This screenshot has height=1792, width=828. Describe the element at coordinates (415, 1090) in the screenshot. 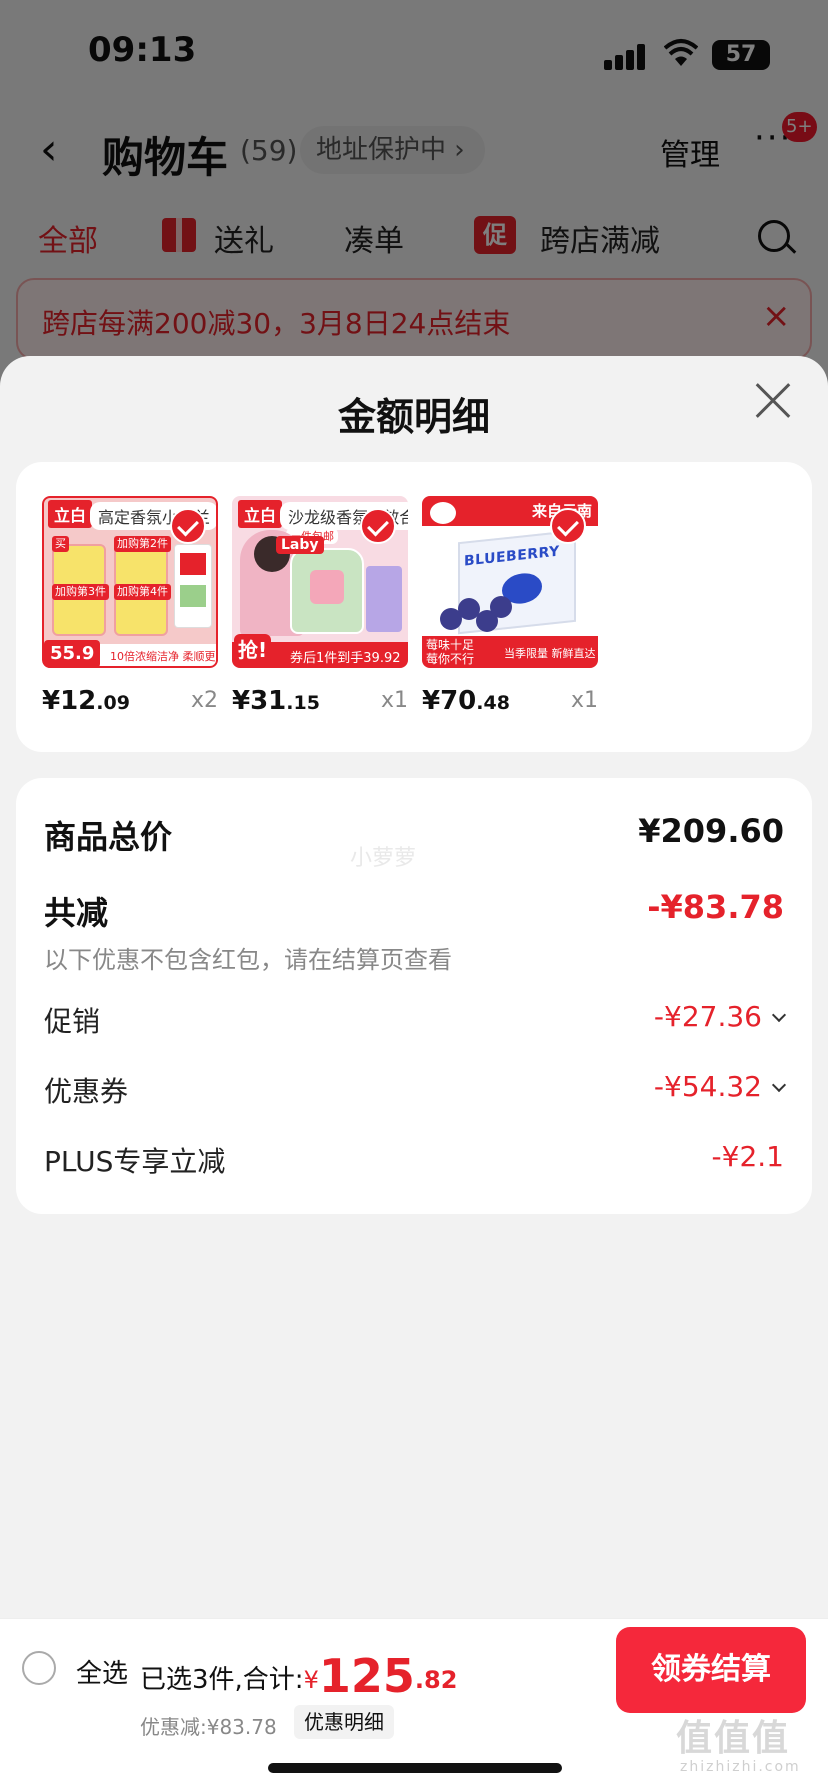

I see `coupon-row: 优惠券 -¥54.32` at that location.